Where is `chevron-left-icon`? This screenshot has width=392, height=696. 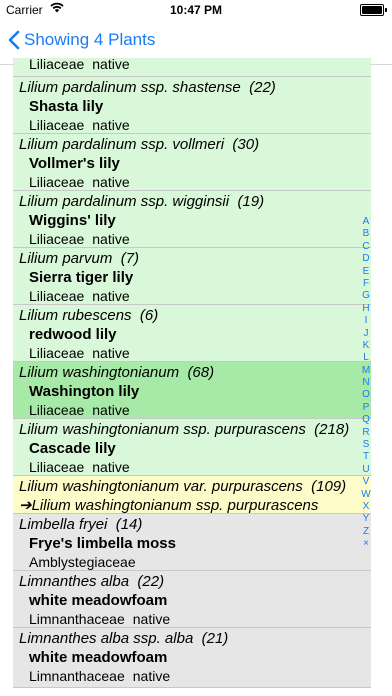
chevron-left-icon is located at coordinates (14, 40).